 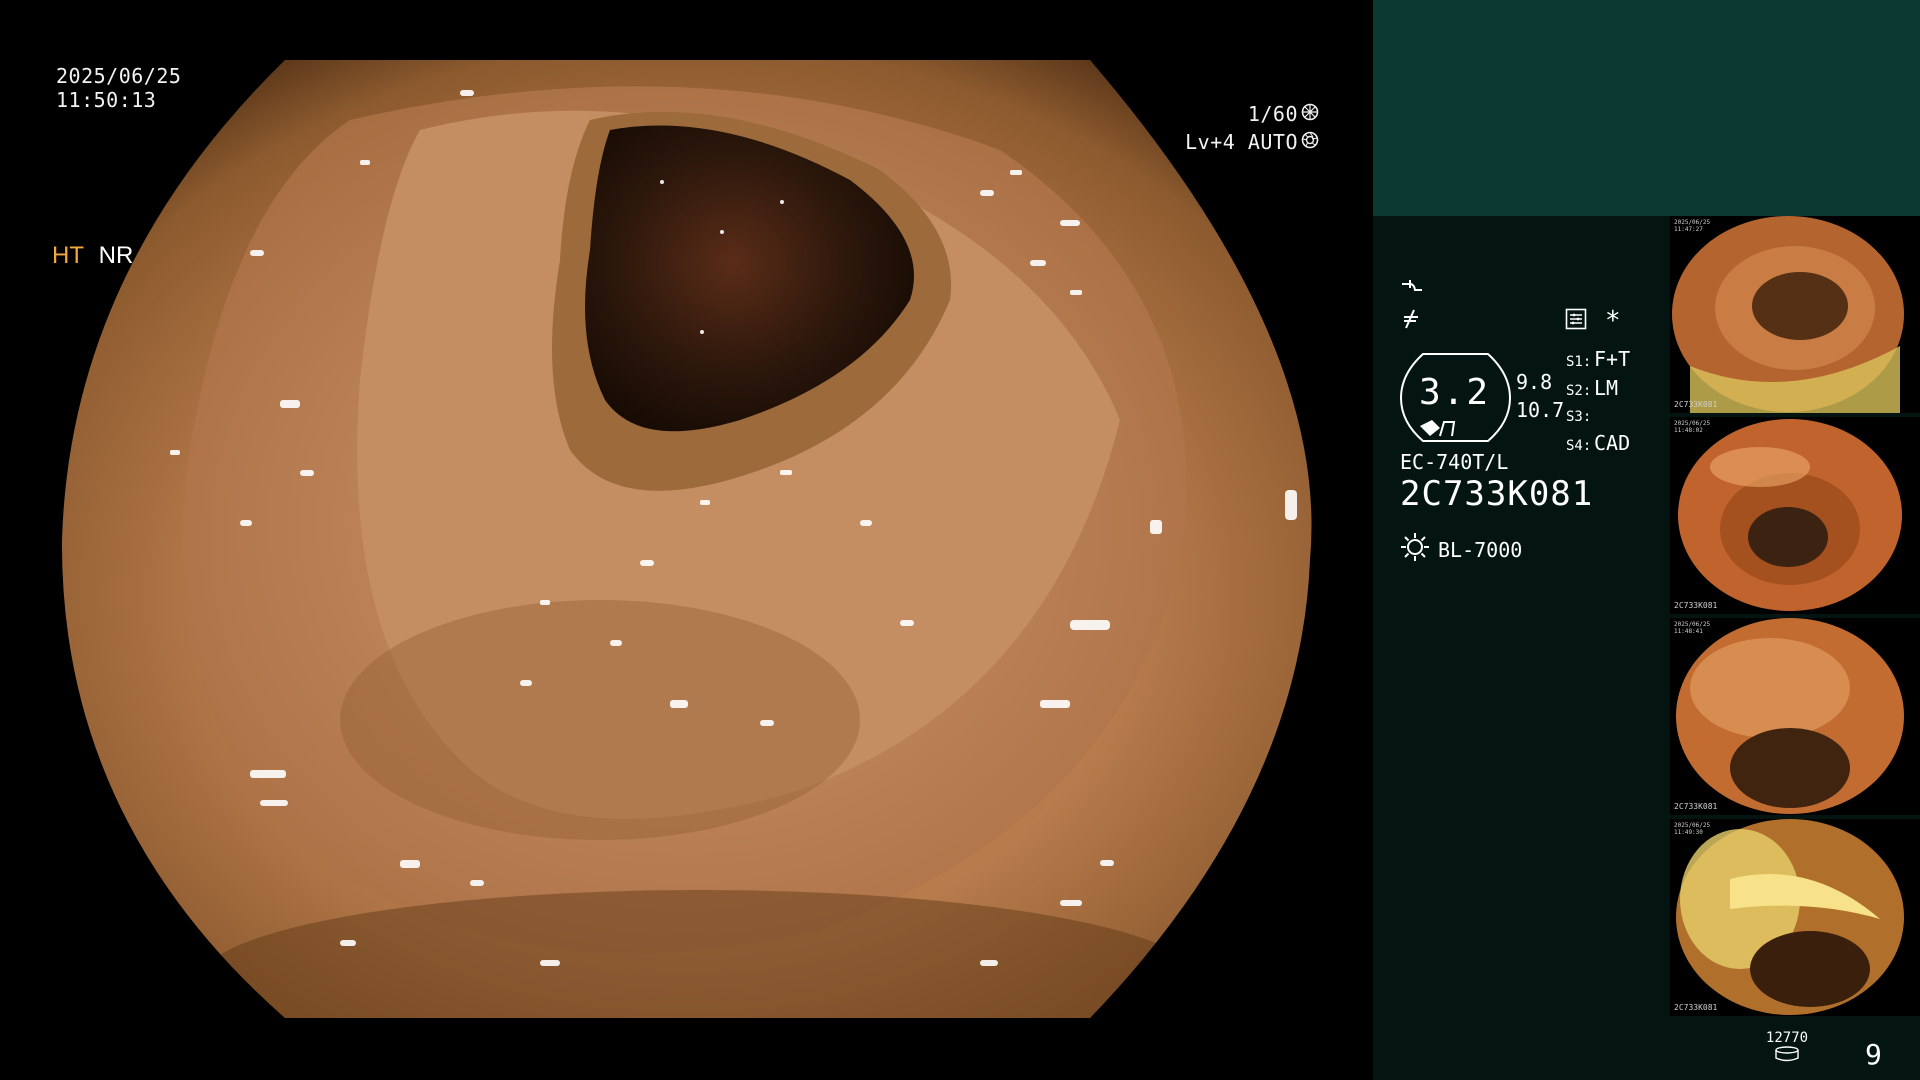 I want to click on side-value-1: 9.8, so click(x=1534, y=382).